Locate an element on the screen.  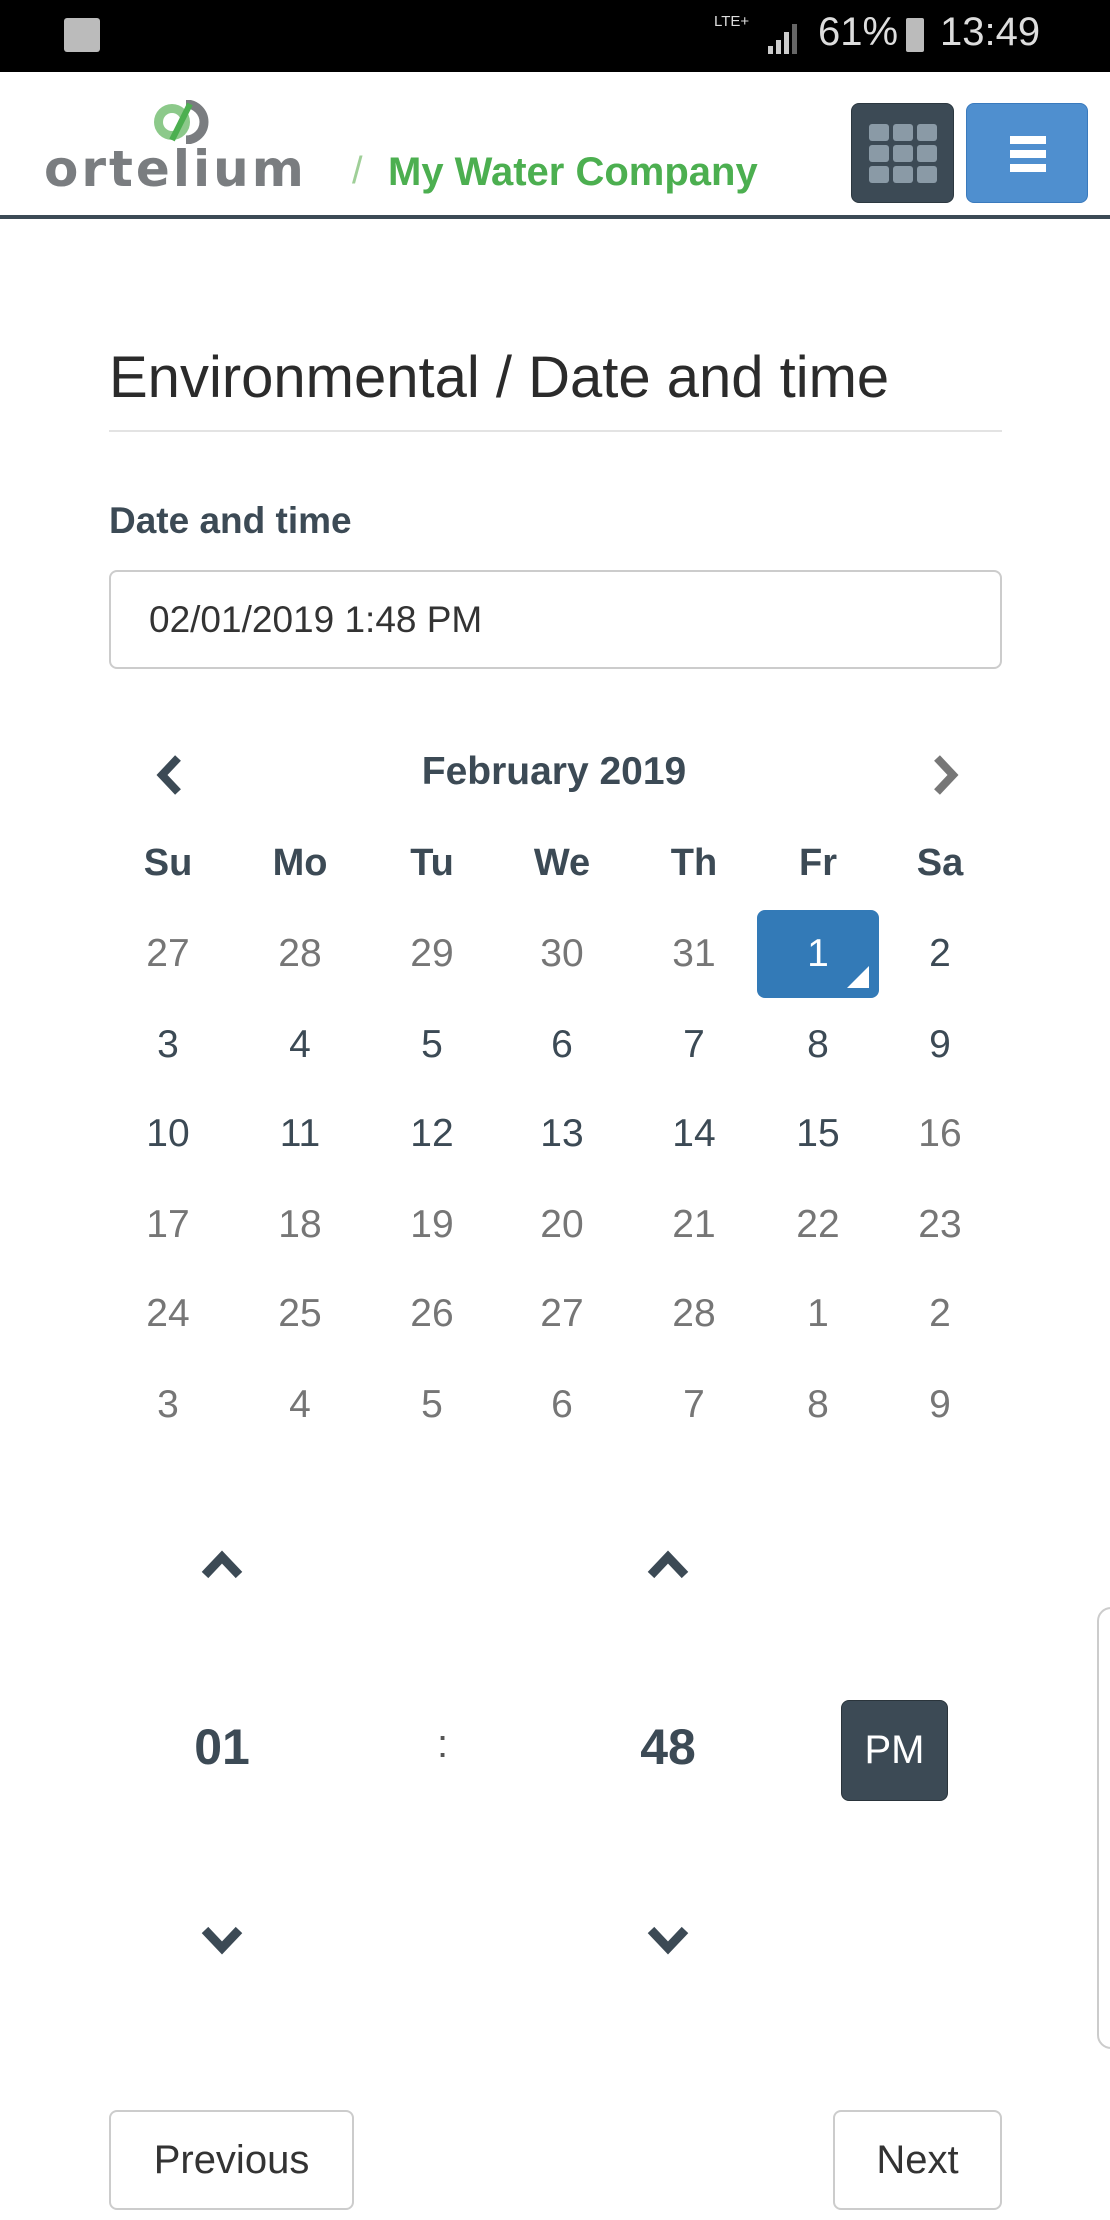
hour-down-chevron-icon is located at coordinates (222, 1940).